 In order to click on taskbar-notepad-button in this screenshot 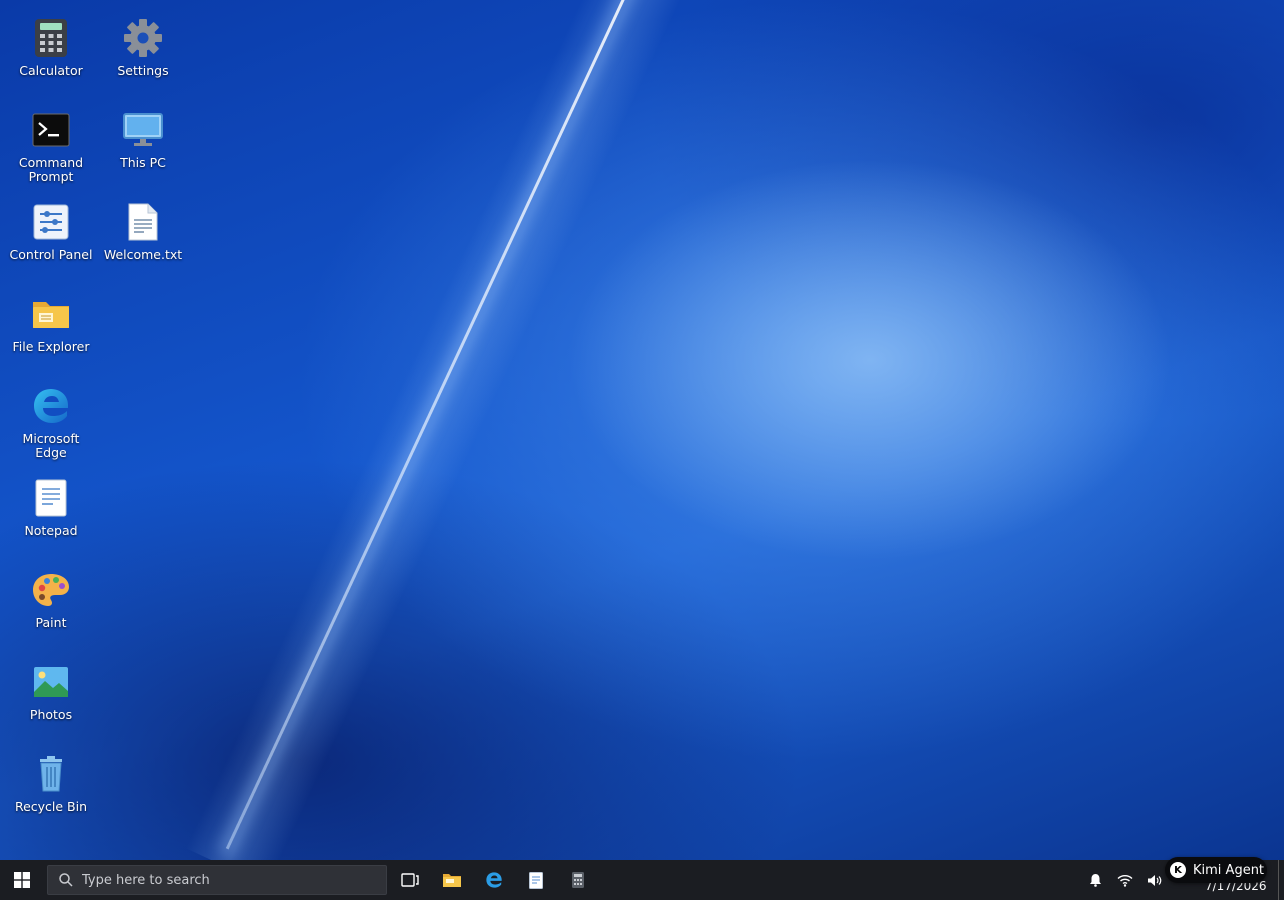, I will do `click(536, 880)`.